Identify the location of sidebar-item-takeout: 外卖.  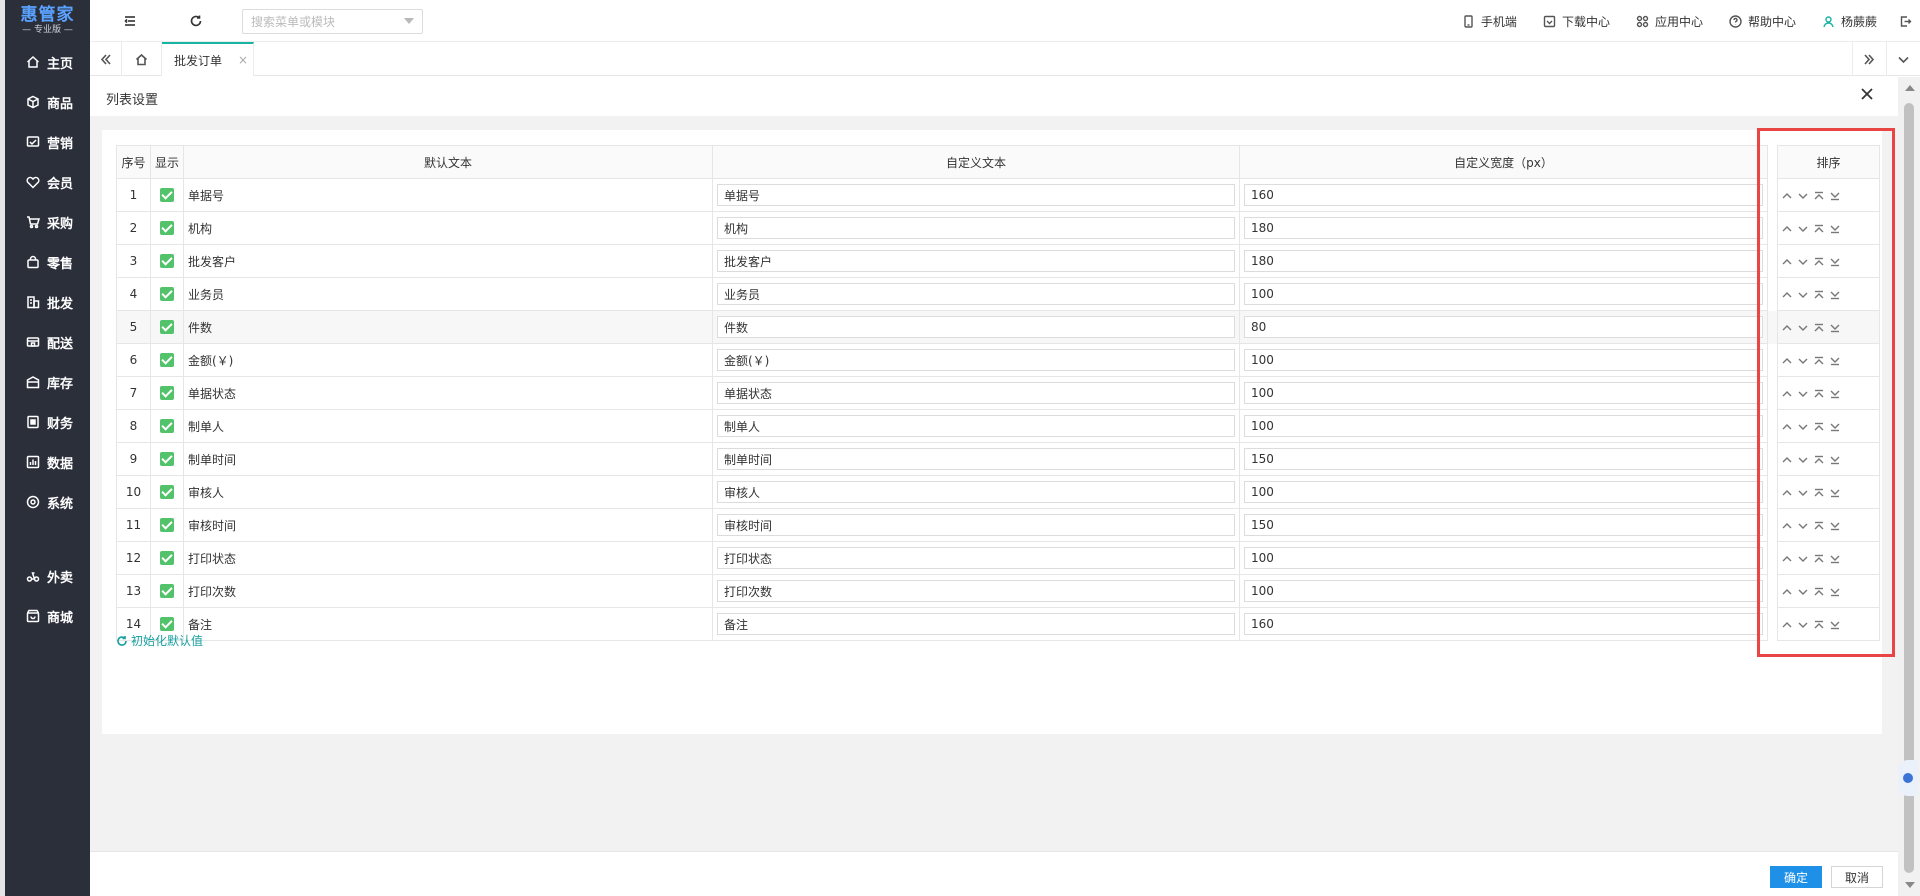
(47, 576).